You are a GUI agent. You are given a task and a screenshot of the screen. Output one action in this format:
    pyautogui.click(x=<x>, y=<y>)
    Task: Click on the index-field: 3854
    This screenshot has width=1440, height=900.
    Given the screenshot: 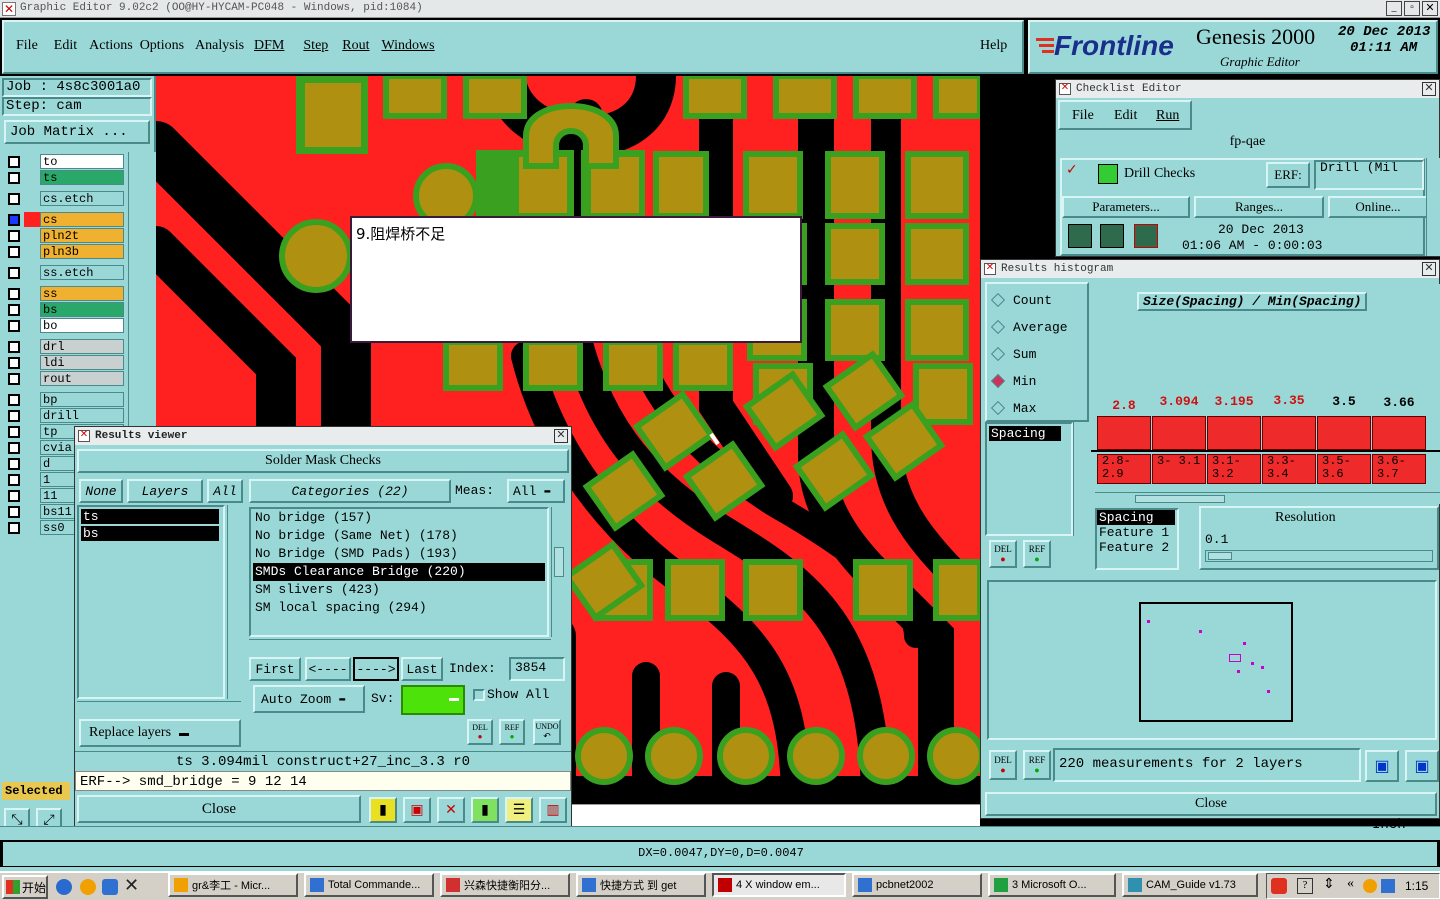 What is the action you would take?
    pyautogui.click(x=537, y=669)
    